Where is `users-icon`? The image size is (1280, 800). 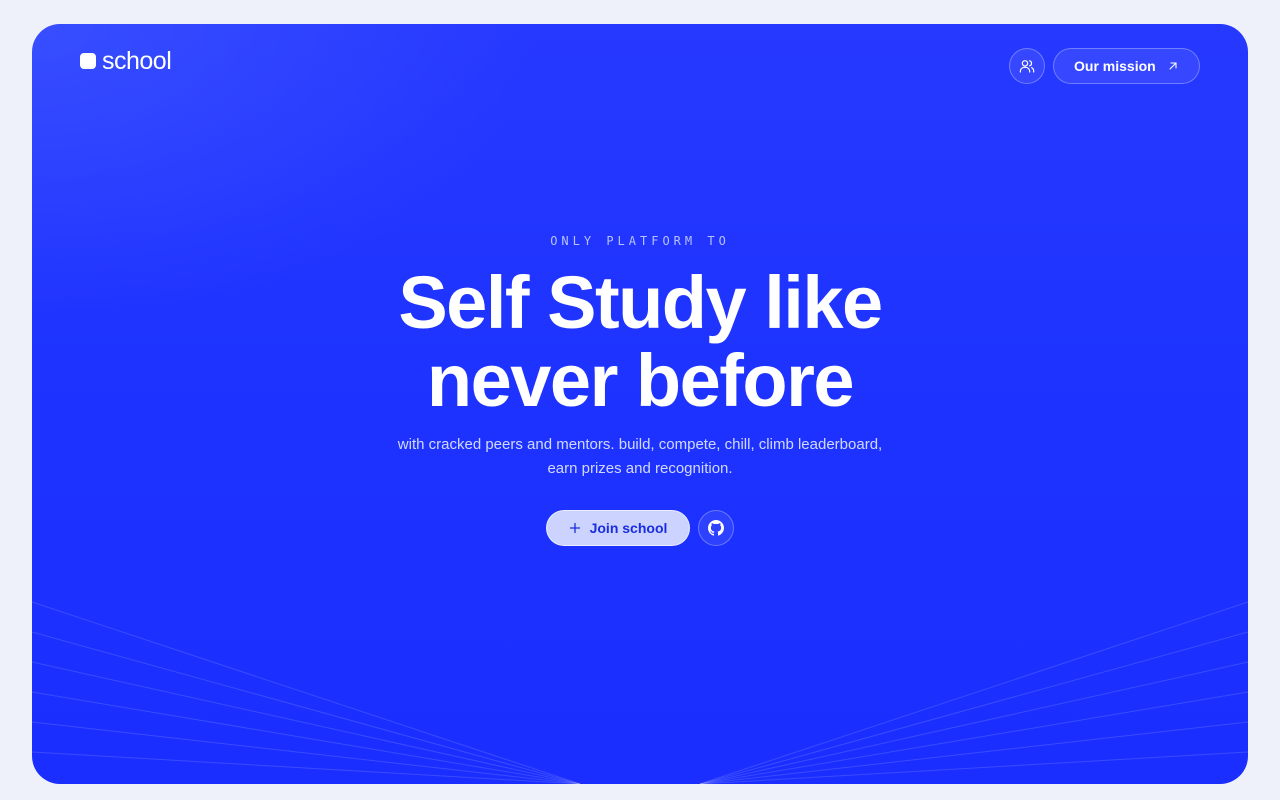 users-icon is located at coordinates (1027, 66).